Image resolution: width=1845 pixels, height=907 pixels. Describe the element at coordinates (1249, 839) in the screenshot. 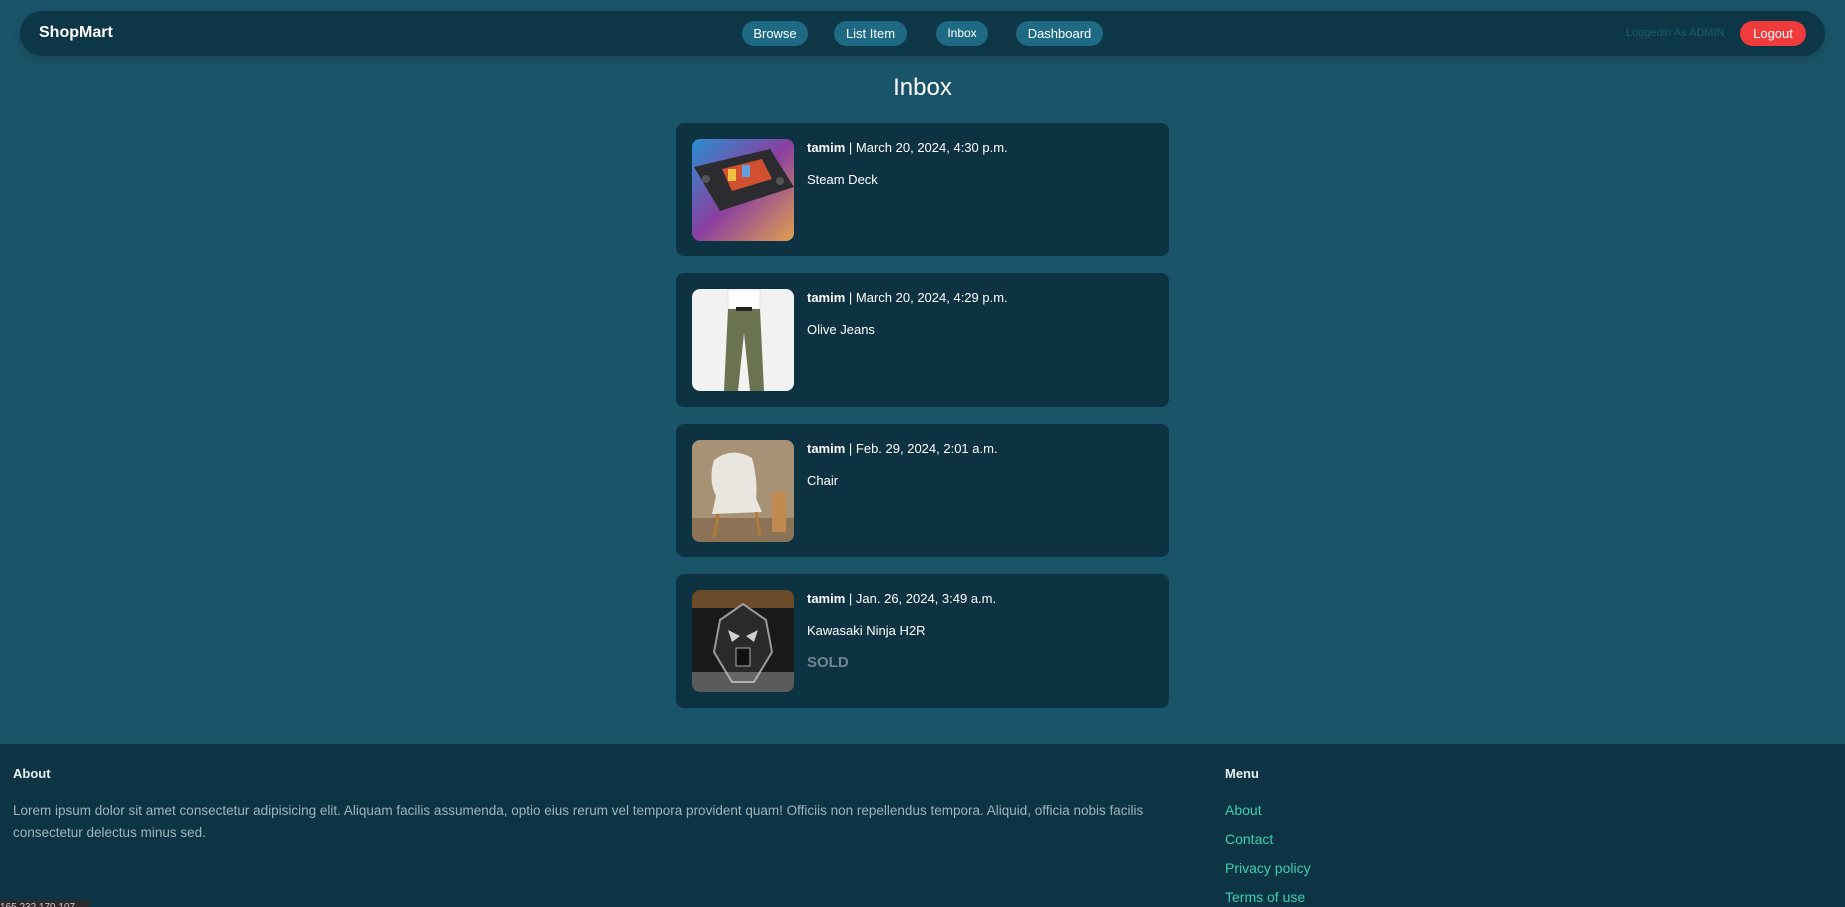

I see `footer-link-contact: Contact` at that location.